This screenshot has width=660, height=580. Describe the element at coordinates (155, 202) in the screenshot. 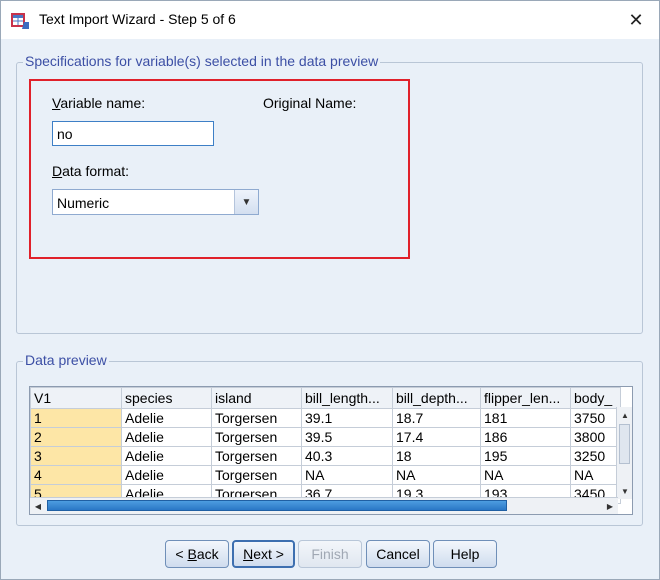

I see `data-format-select: Numeric ▼` at that location.